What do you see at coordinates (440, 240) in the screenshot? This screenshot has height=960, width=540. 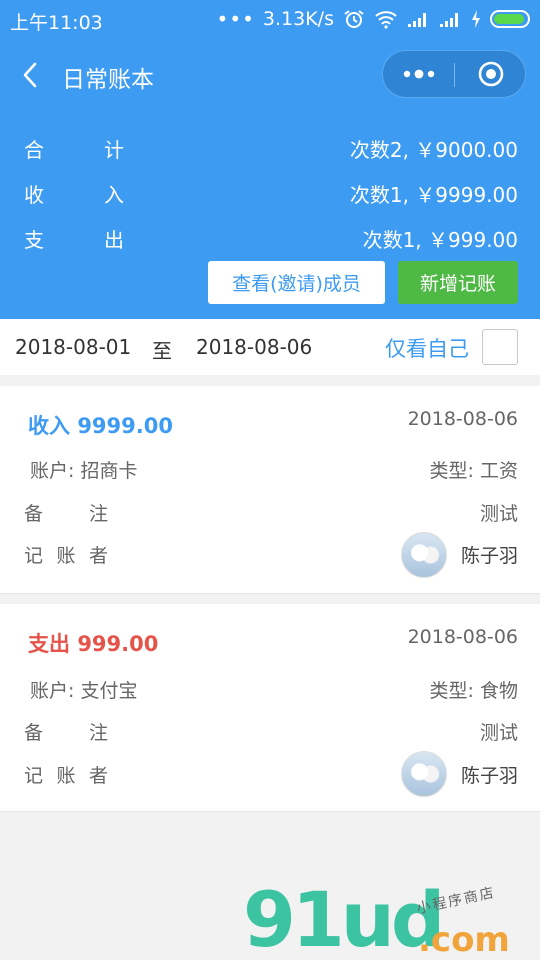 I see `summary-expense-value: 次数1, ￥999.00` at bounding box center [440, 240].